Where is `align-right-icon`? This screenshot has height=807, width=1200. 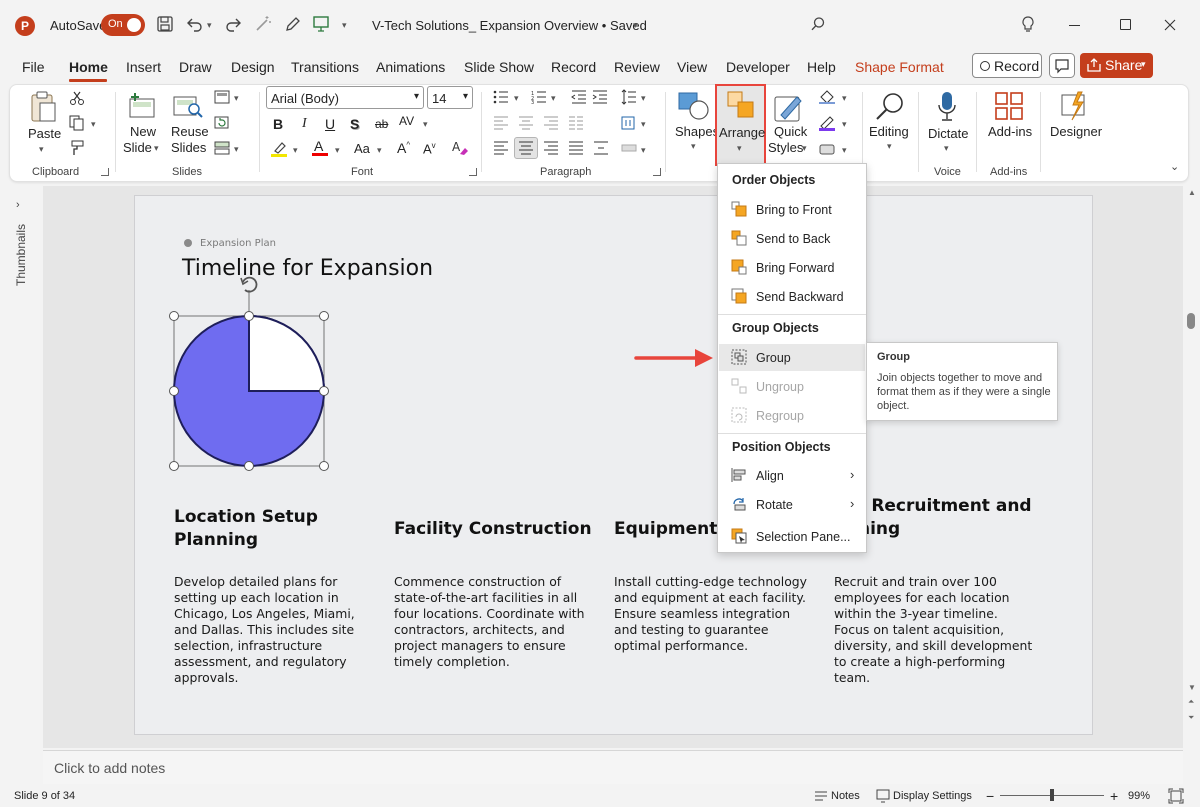
align-right-icon is located at coordinates (551, 123).